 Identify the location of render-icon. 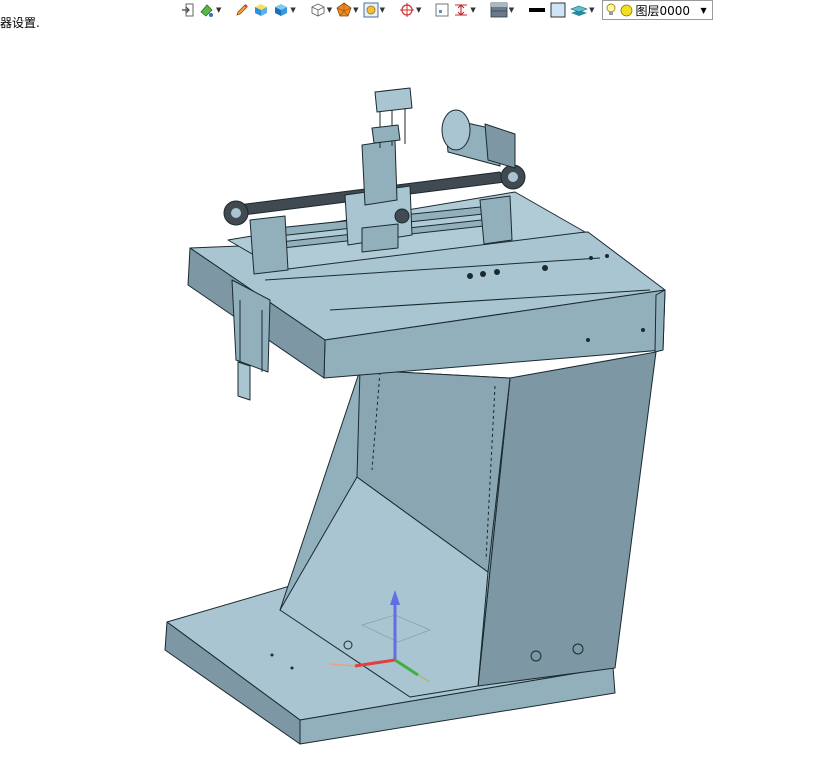
(344, 9).